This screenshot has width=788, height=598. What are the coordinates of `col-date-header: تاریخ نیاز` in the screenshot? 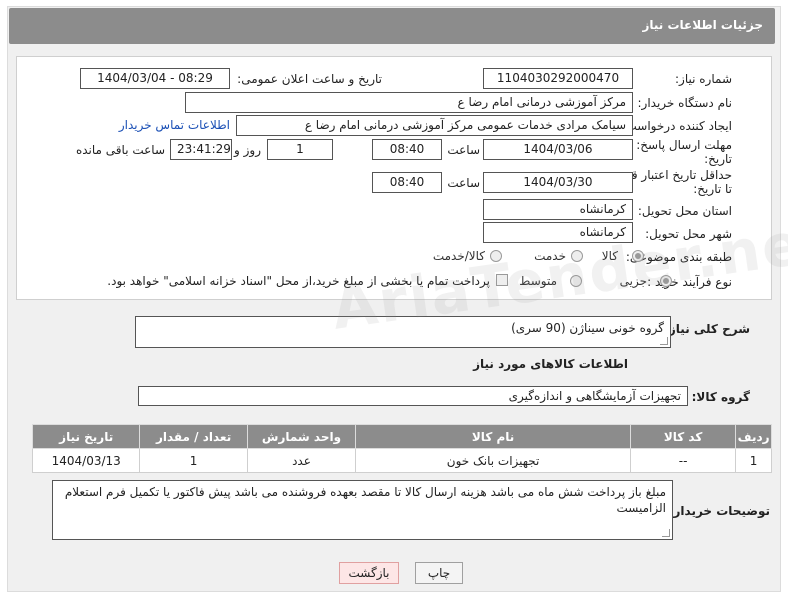 It's located at (86, 436).